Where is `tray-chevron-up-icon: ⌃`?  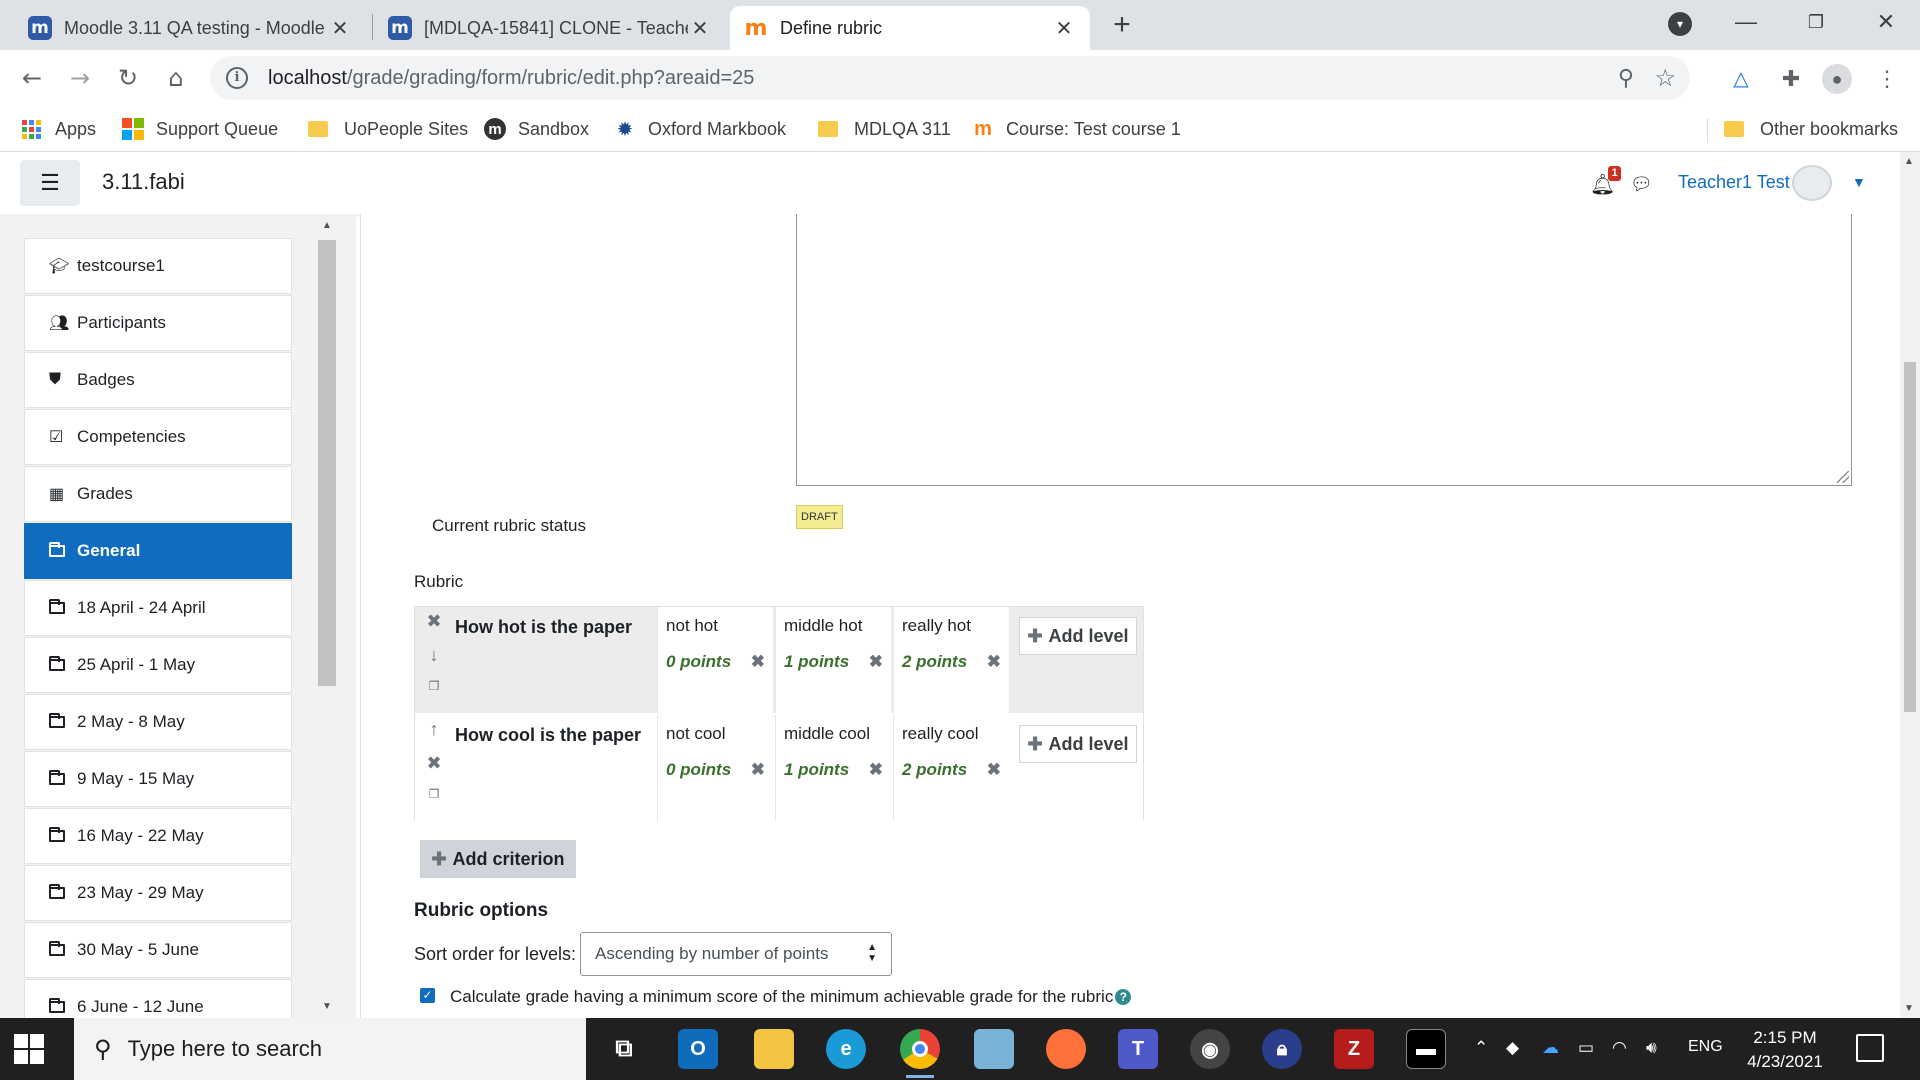
tray-chevron-up-icon: ⌃ is located at coordinates (1481, 1048).